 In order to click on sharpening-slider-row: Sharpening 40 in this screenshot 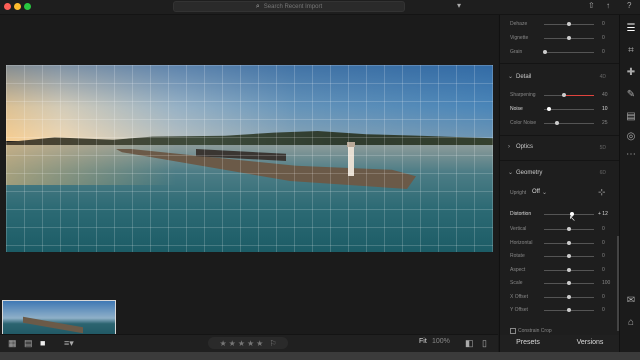, I will do `click(560, 96)`.